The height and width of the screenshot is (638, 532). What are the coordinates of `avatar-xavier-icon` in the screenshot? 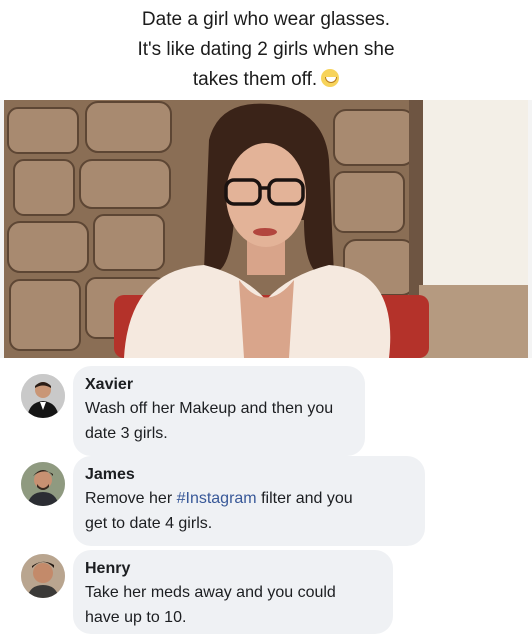 It's located at (43, 396).